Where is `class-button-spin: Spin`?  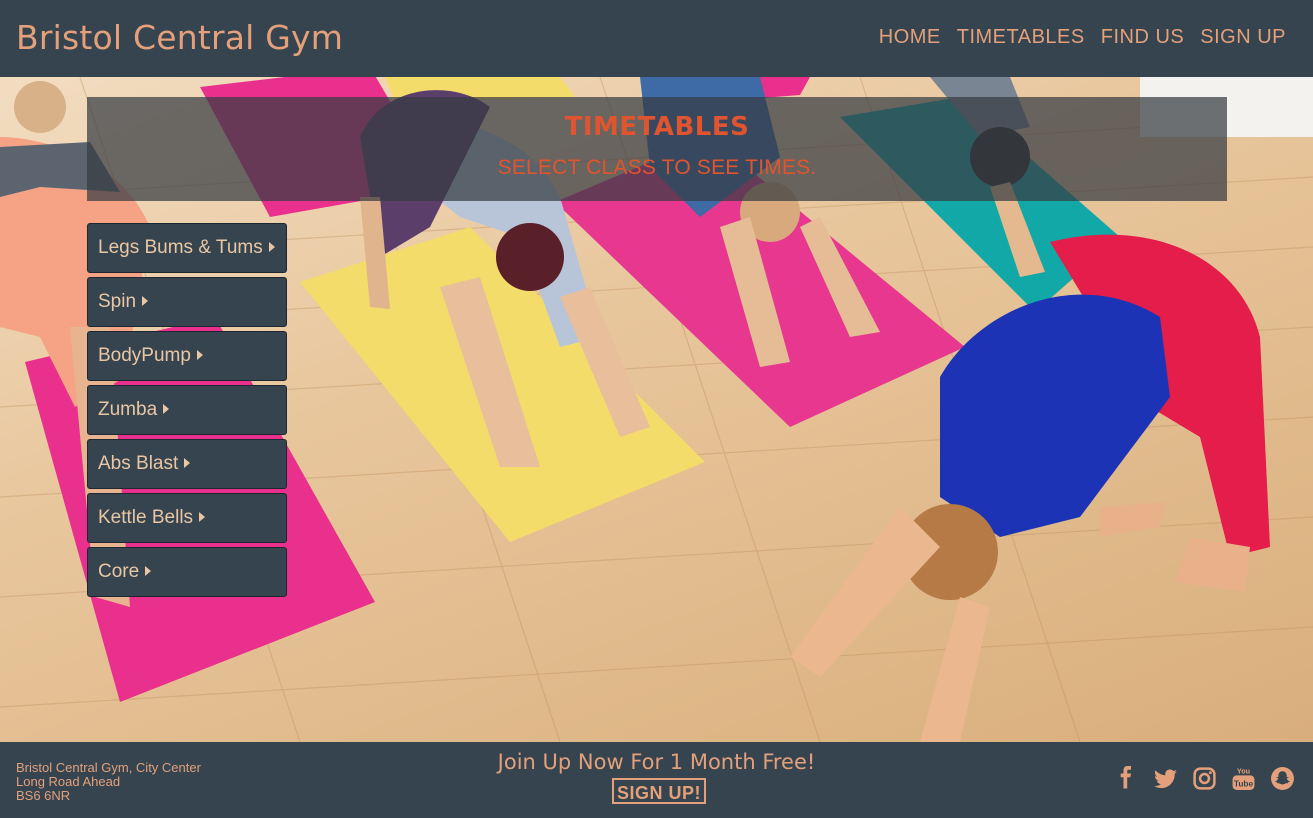
class-button-spin: Spin is located at coordinates (187, 302).